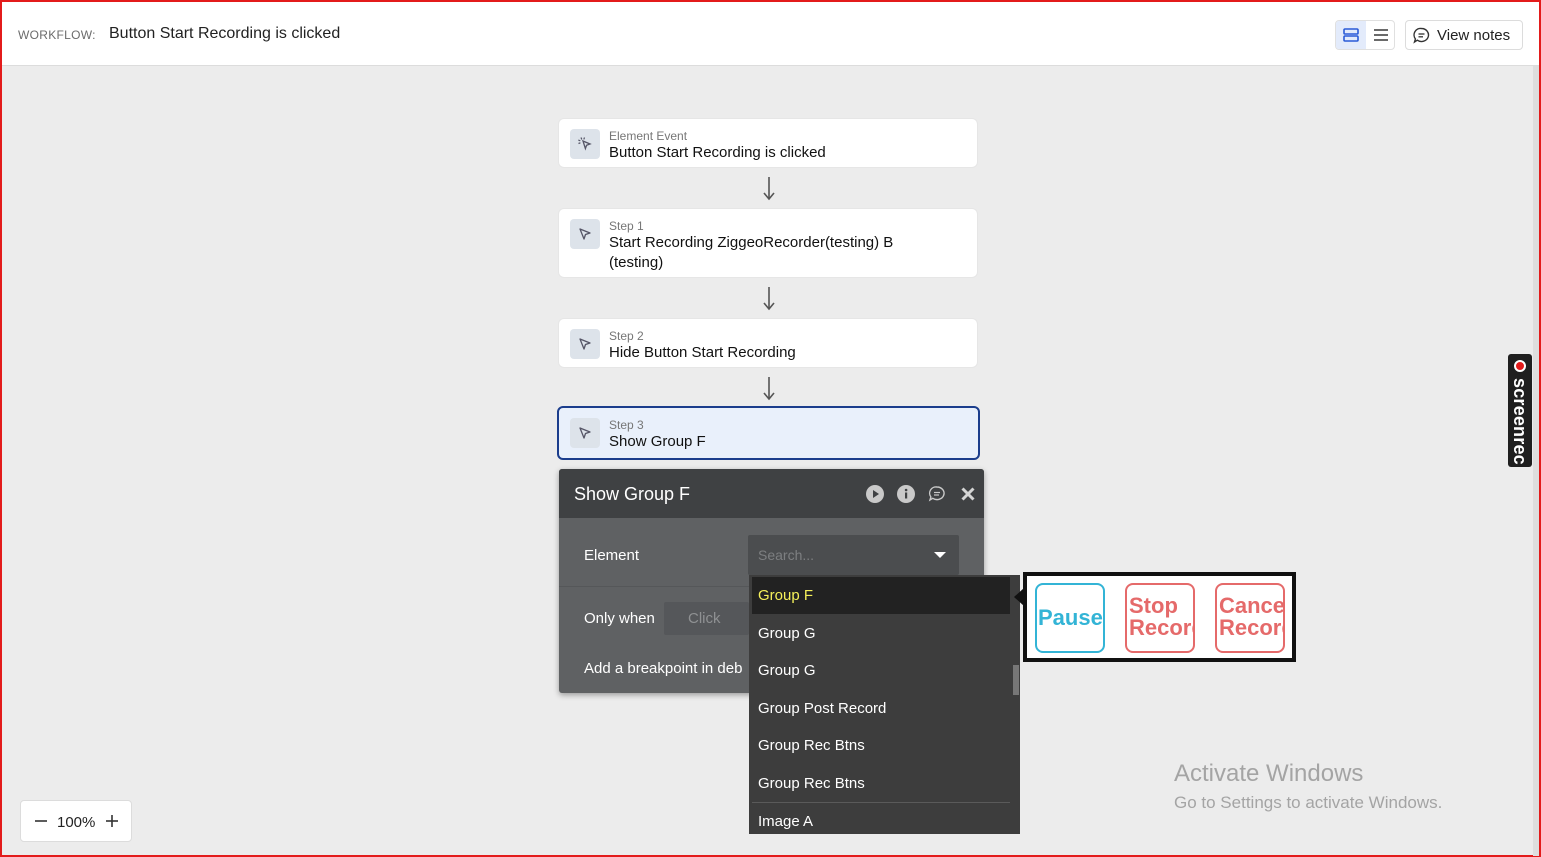 The height and width of the screenshot is (857, 1541). What do you see at coordinates (224, 34) in the screenshot?
I see `workflow-title: Button Start Recording is clicked` at bounding box center [224, 34].